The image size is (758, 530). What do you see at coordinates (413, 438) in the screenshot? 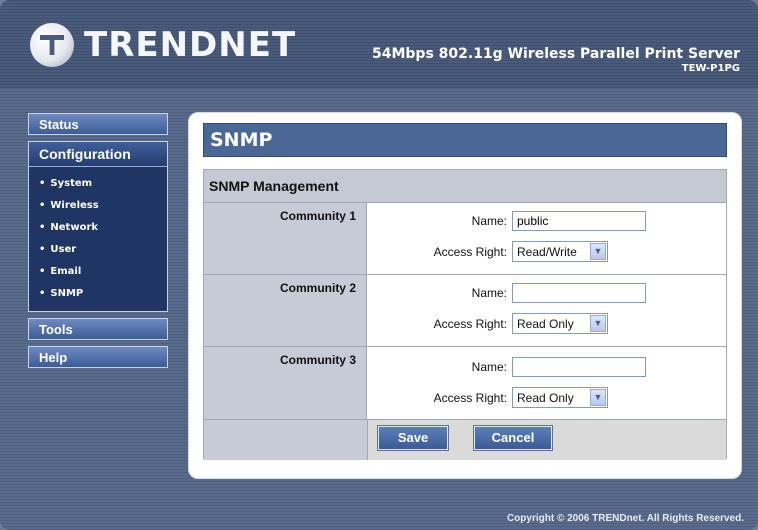
I see `save-button: Save` at bounding box center [413, 438].